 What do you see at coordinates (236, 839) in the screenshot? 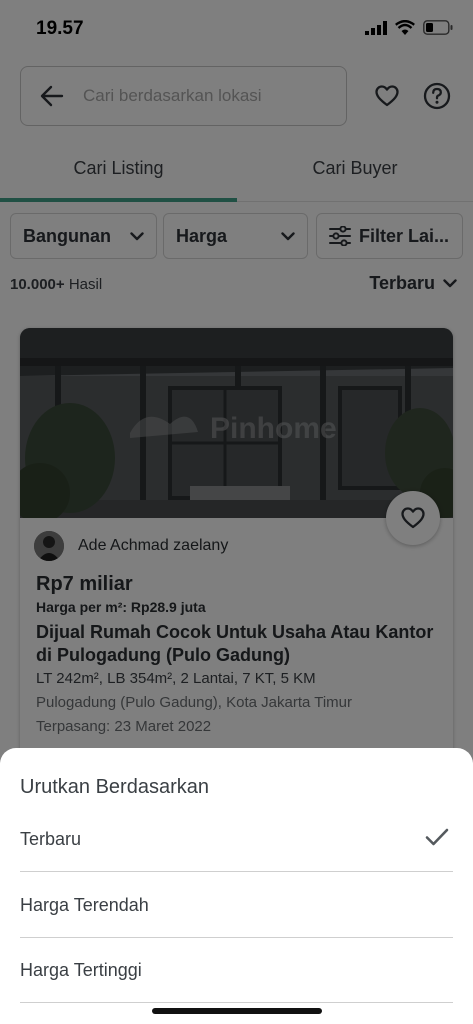
I see `sort-option-newest: Terbaru` at bounding box center [236, 839].